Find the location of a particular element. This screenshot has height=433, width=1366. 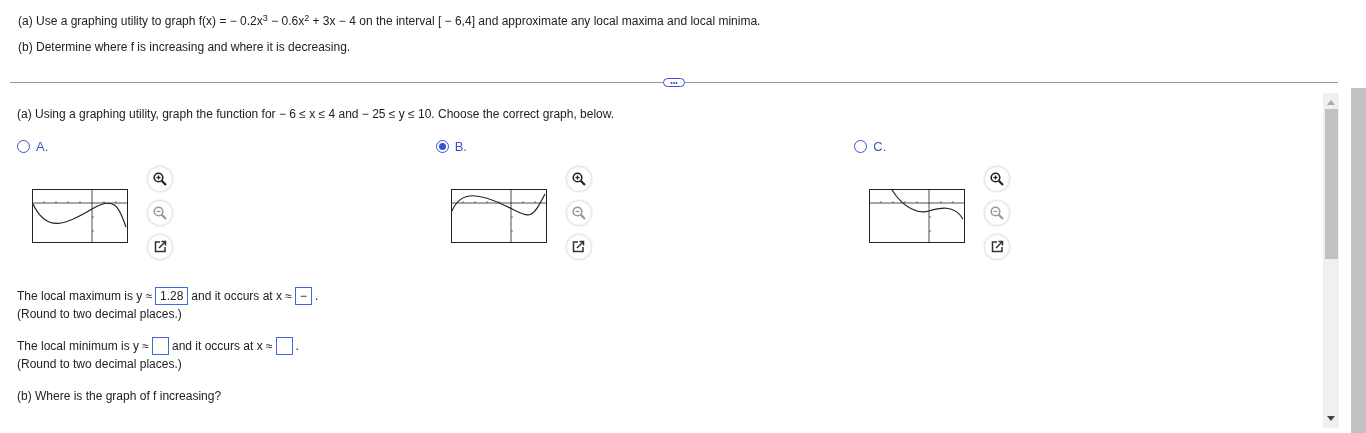

question-text: (a) Use a graphing utility to graph f(x) = − 0.2x$^{3}$ − 0.6x$^{2}$ + 3x − 4 on the interval [ − 6,4] and approximate any local maxima and local minima. is located at coordinates (390, 21).